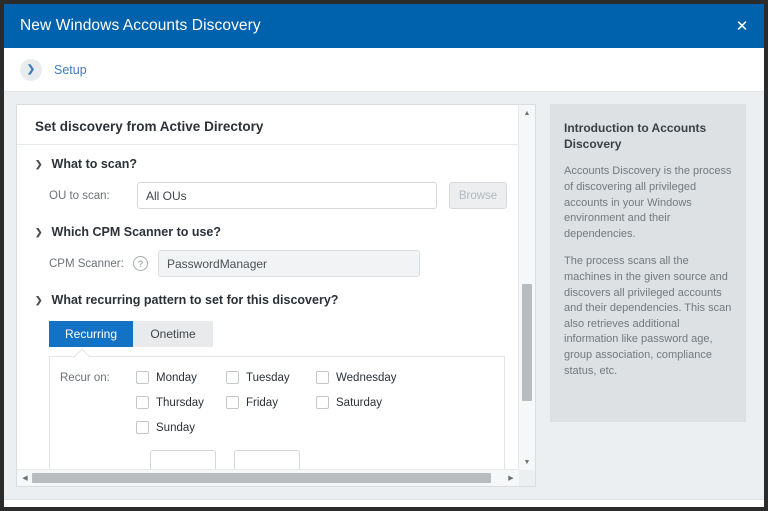  Describe the element at coordinates (140, 263) in the screenshot. I see `help-icon: ?` at that location.